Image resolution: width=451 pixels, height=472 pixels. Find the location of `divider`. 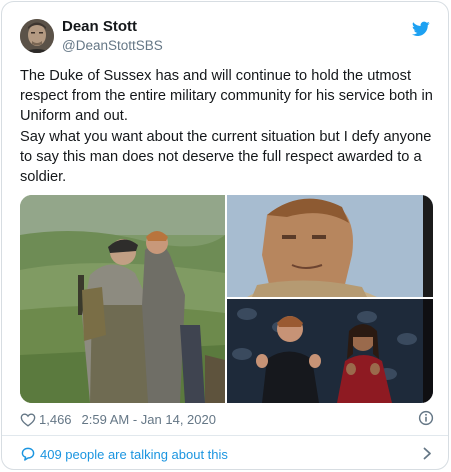

divider is located at coordinates (225, 435).